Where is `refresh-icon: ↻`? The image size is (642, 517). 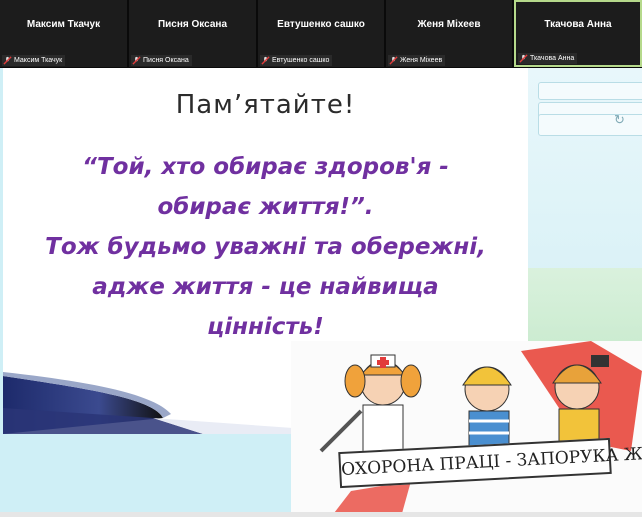 refresh-icon: ↻ is located at coordinates (619, 119).